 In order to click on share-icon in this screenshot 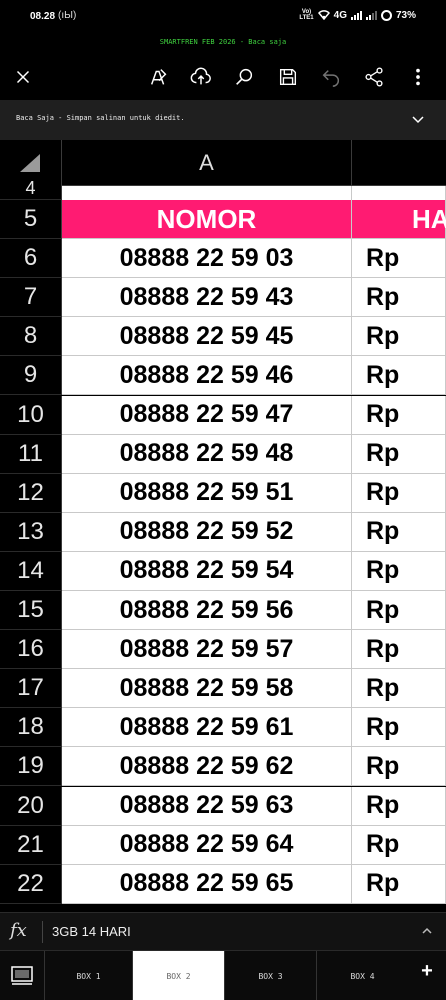, I will do `click(374, 77)`.